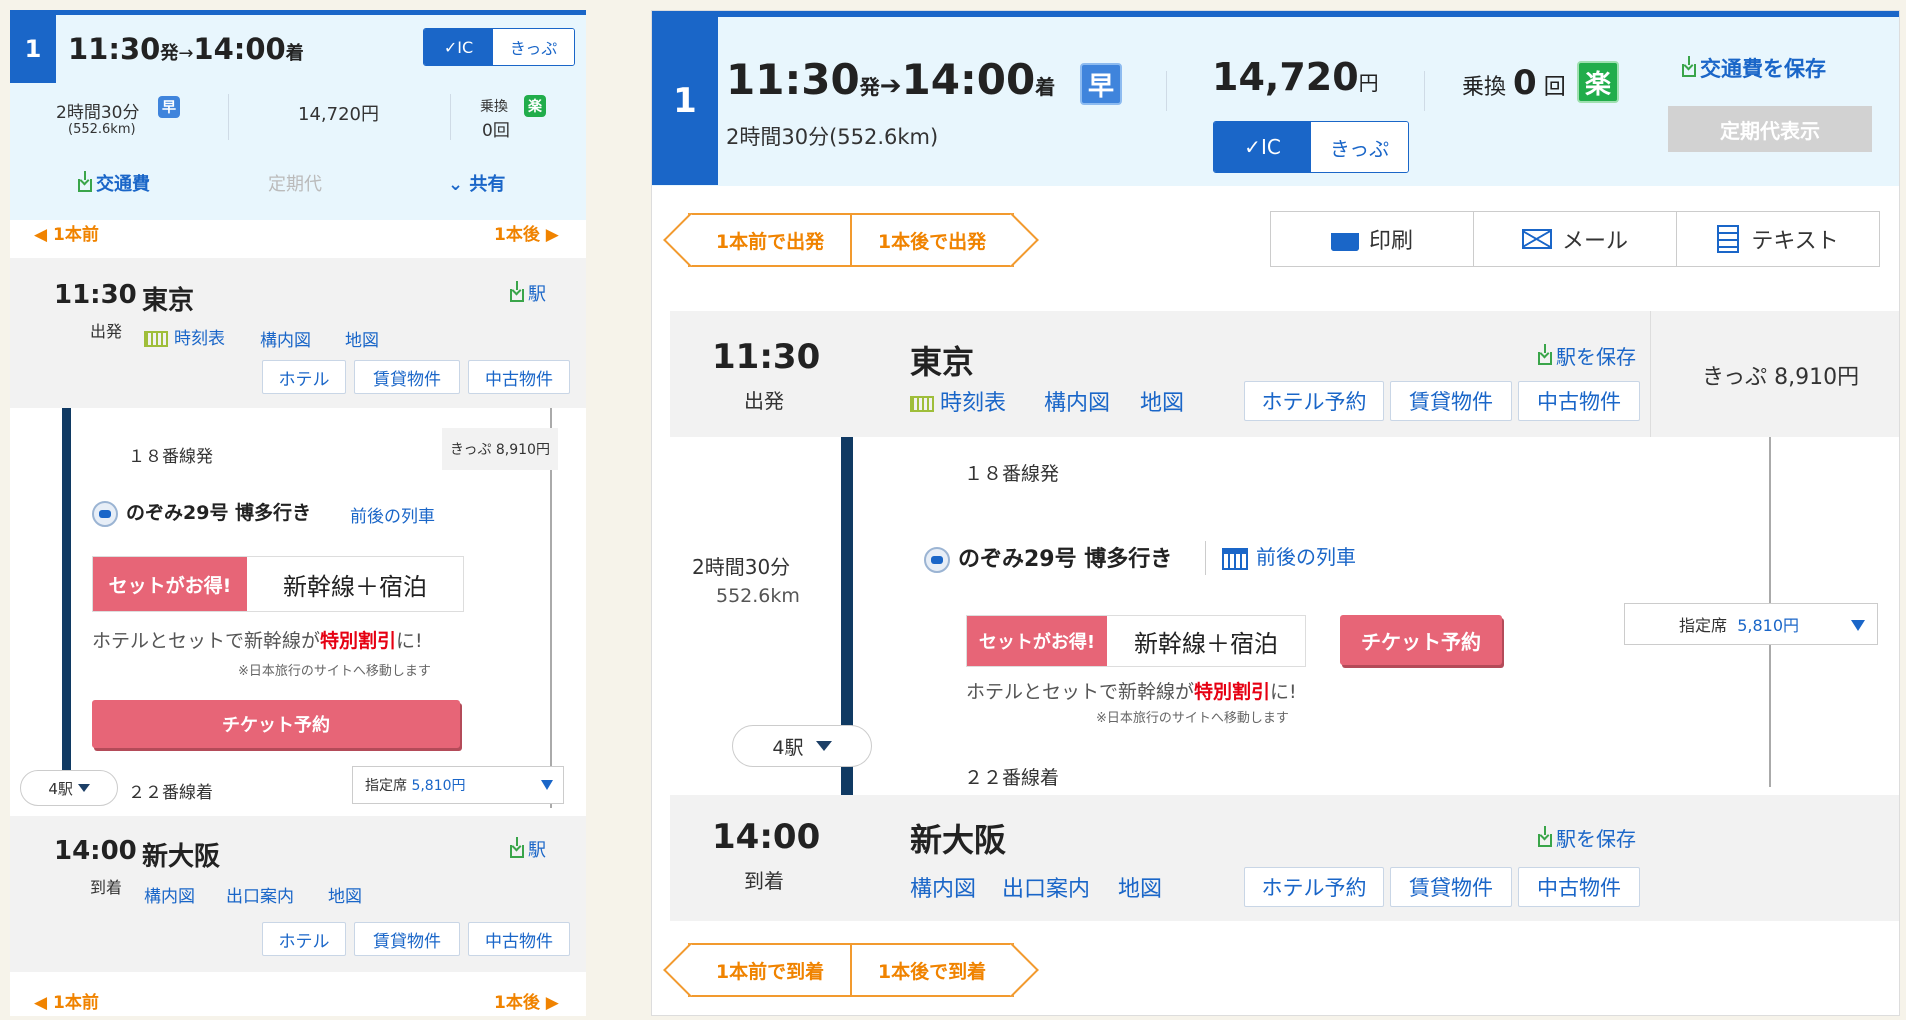 This screenshot has height=1020, width=1906. Describe the element at coordinates (487, 184) in the screenshot. I see `share-label: 共有` at that location.